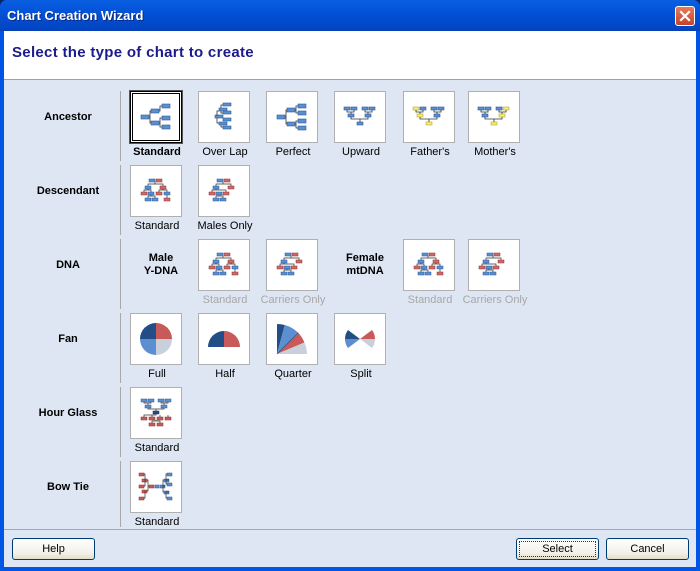  I want to click on row-label-fan: Fan, so click(68, 339).